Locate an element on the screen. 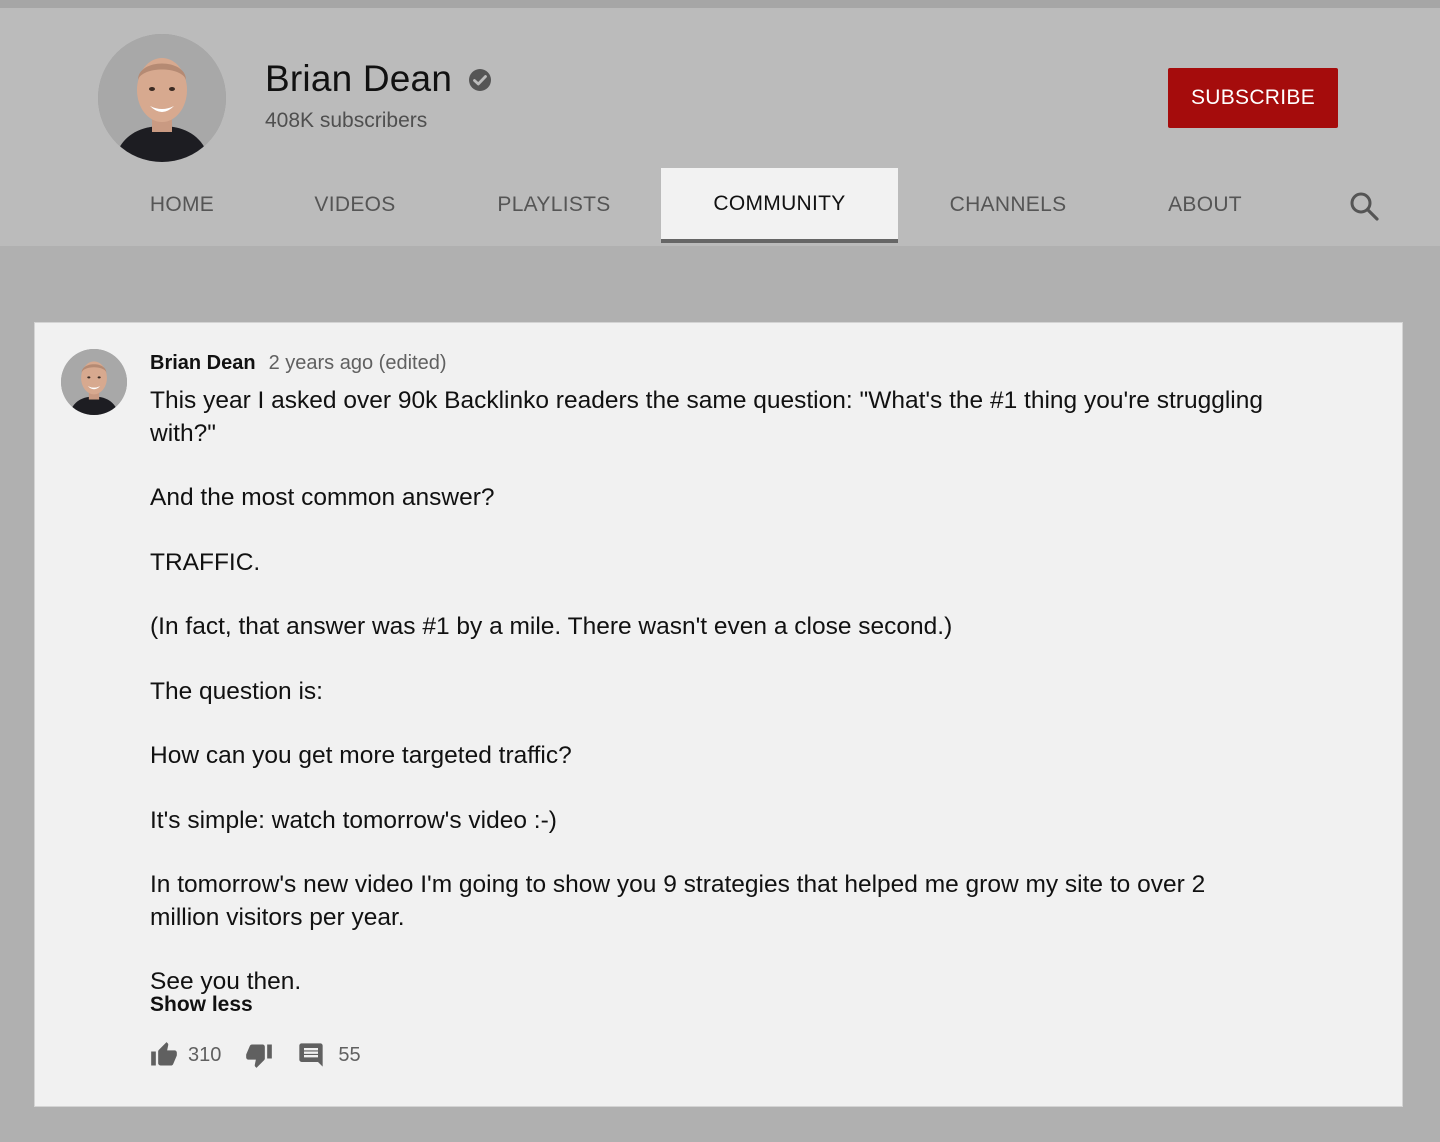 The height and width of the screenshot is (1142, 1440). tab-channels: CHANNELS is located at coordinates (1008, 205).